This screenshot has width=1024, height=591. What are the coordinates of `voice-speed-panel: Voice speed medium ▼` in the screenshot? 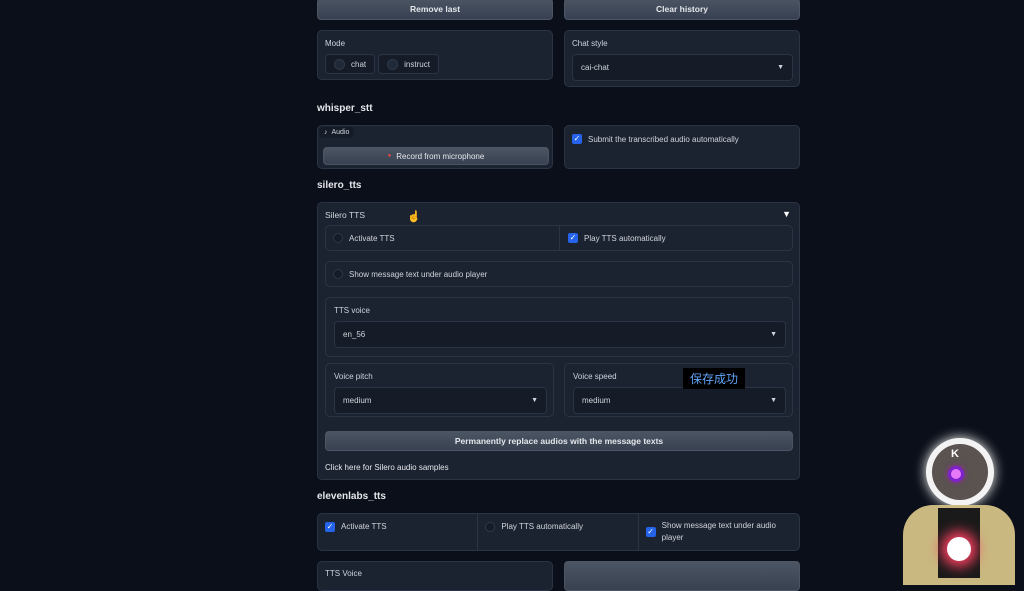 It's located at (678, 390).